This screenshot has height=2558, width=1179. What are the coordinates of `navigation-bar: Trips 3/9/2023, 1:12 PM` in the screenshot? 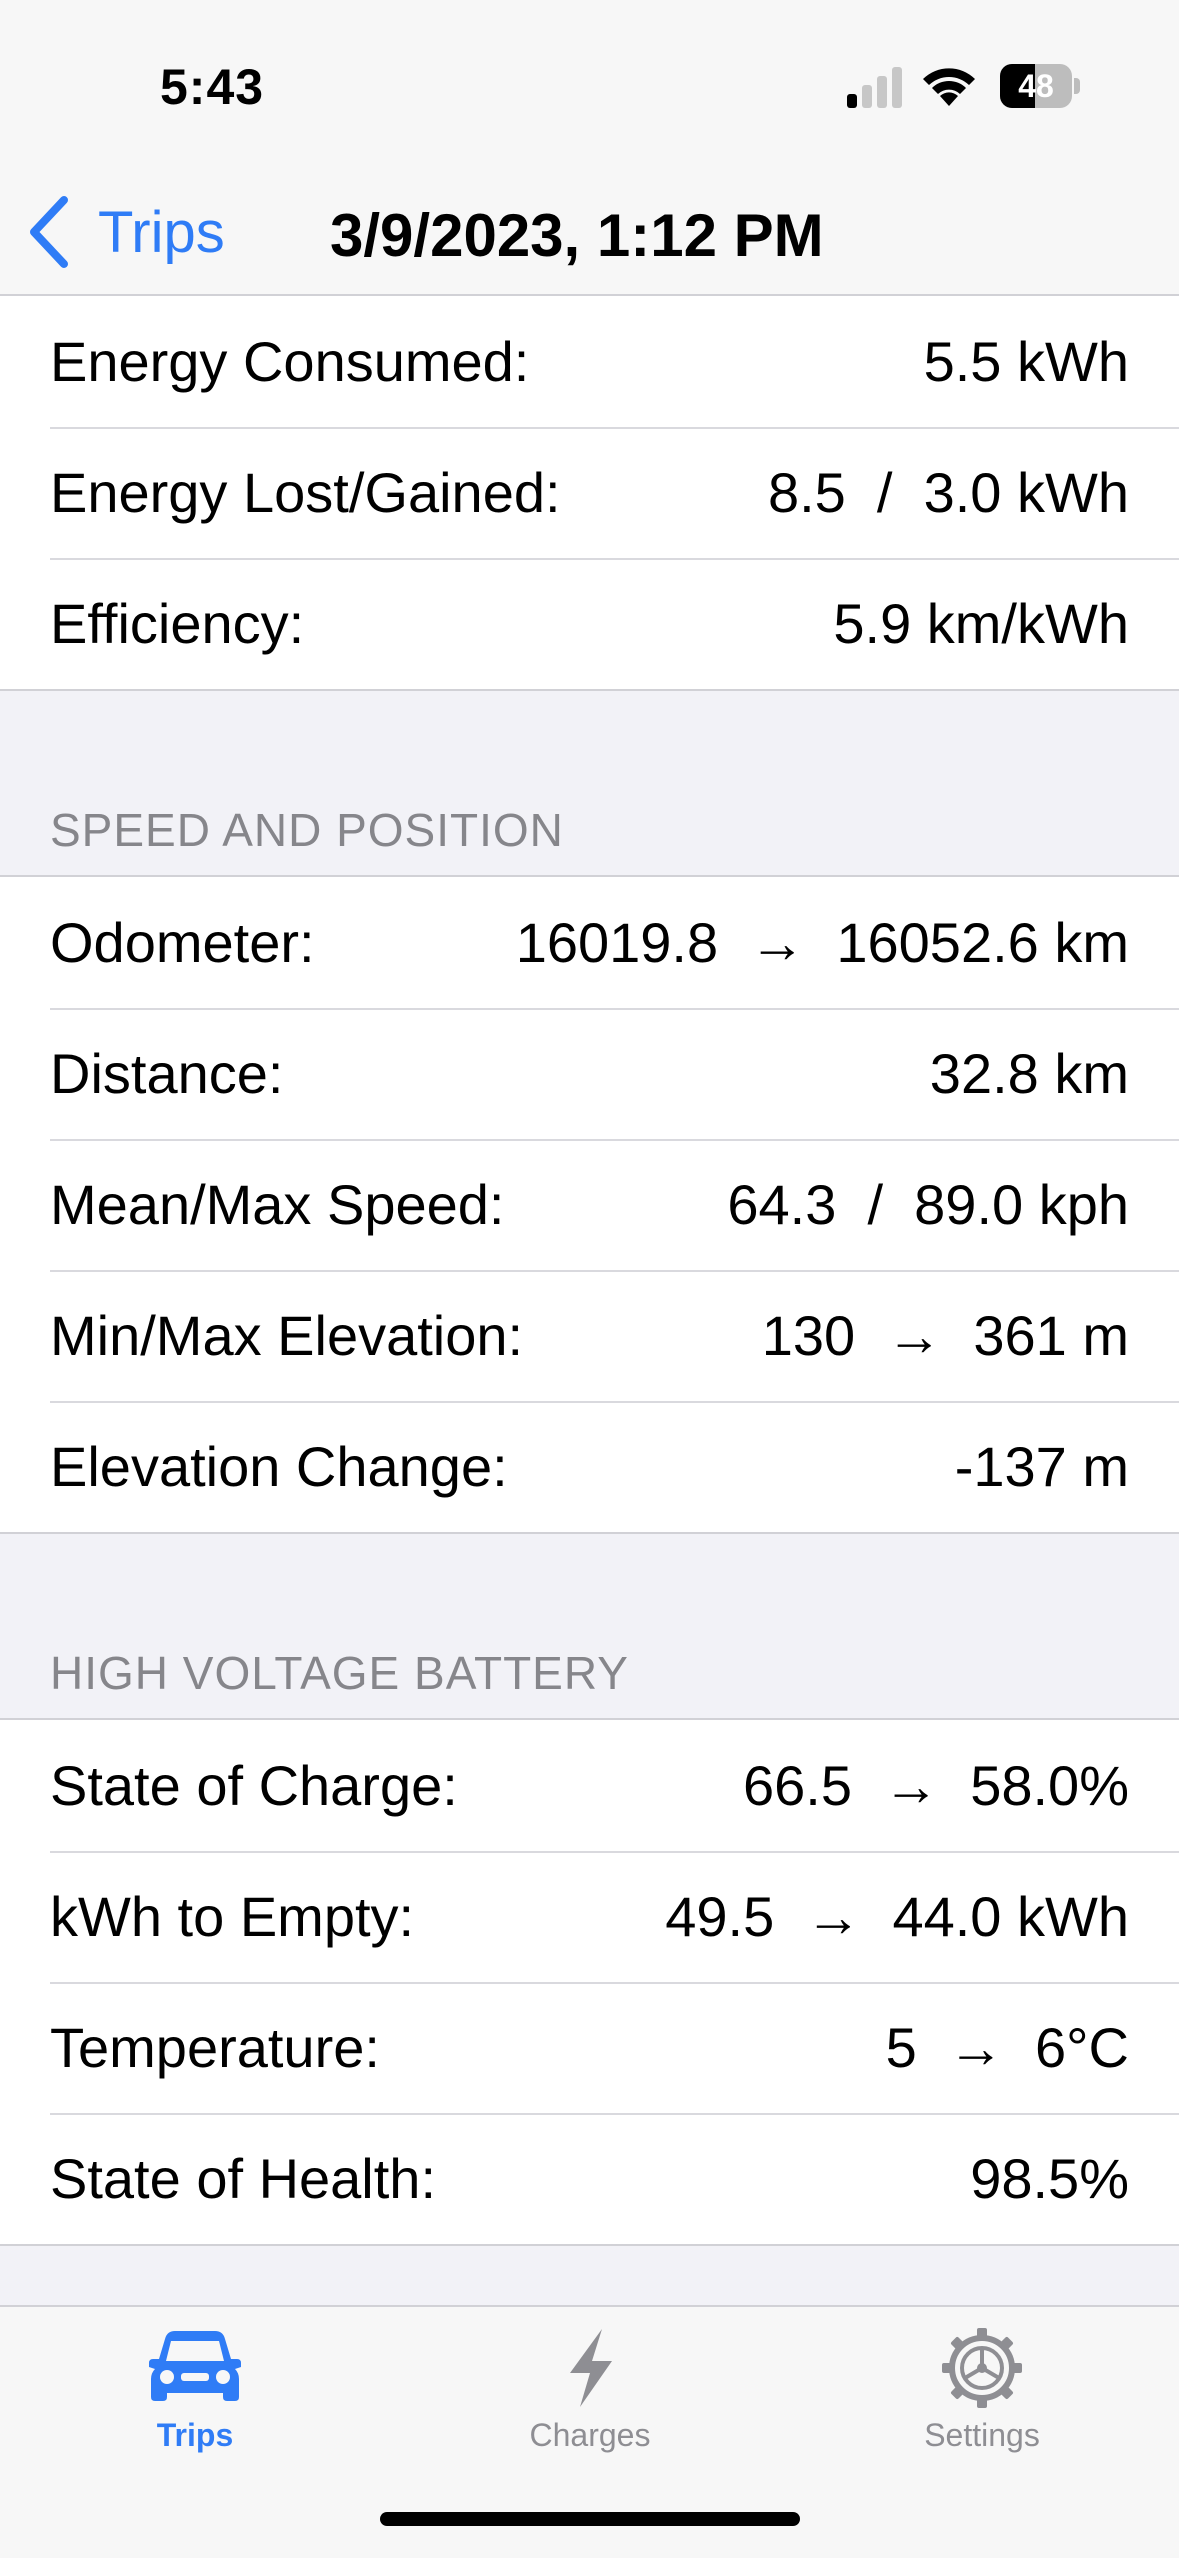 It's located at (589, 233).